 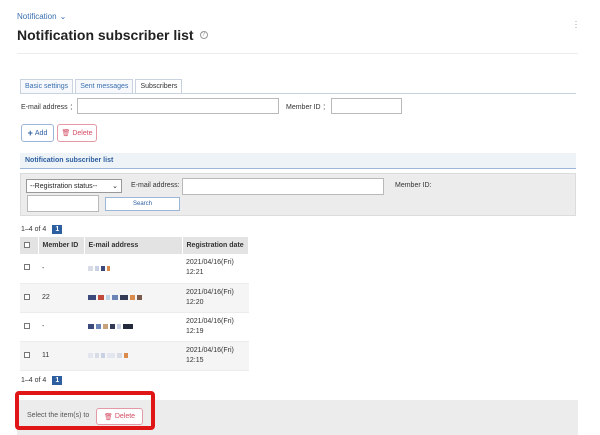 I want to click on add-button-label: Add, so click(x=41, y=133).